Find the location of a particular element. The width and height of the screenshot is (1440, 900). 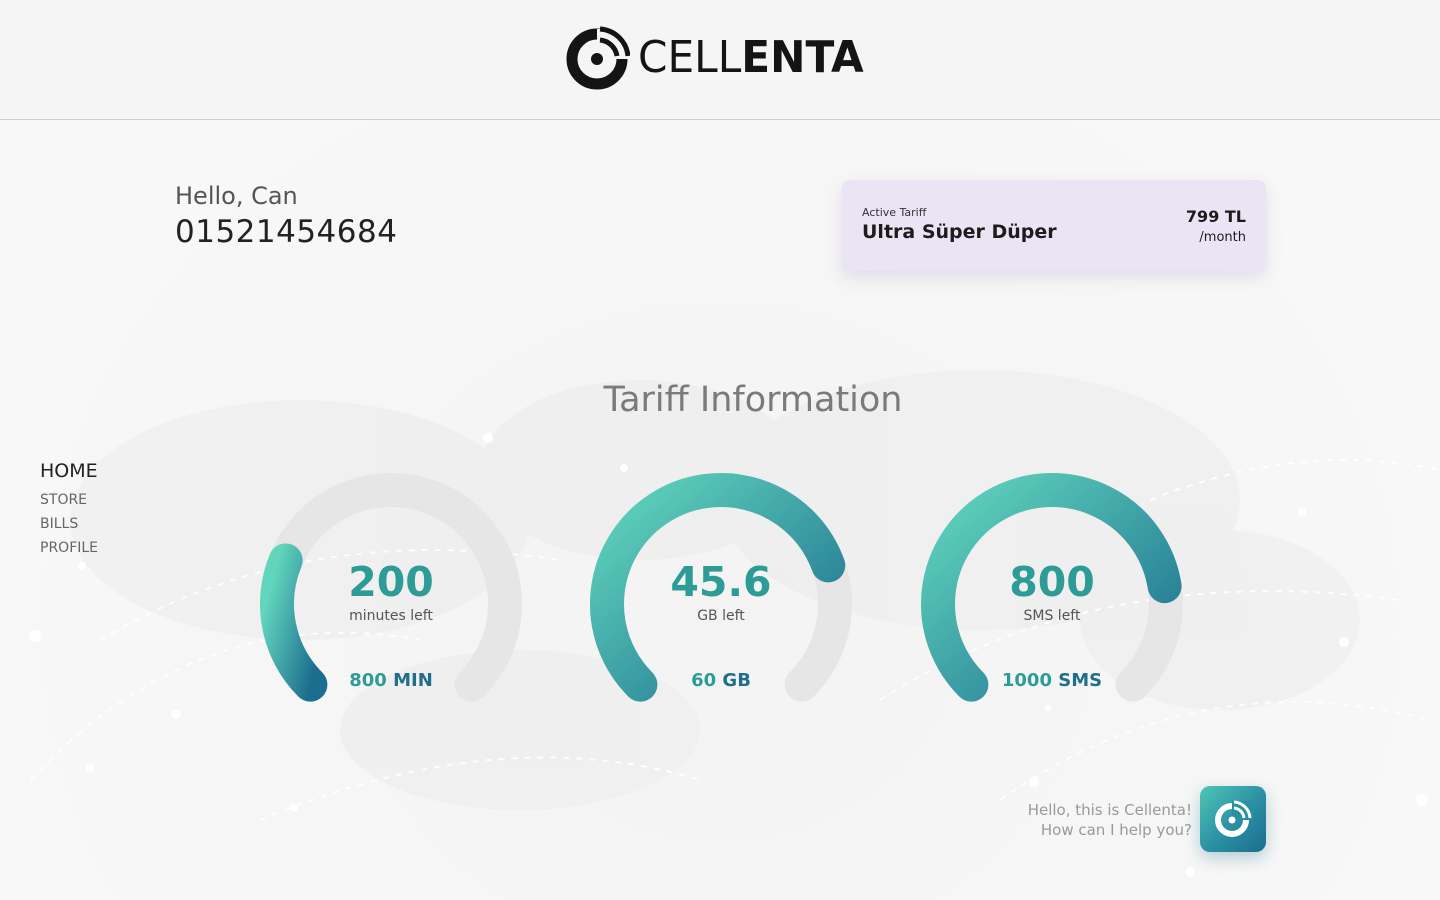

user-greeting: Hello, Can 01521454684 is located at coordinates (286, 216).